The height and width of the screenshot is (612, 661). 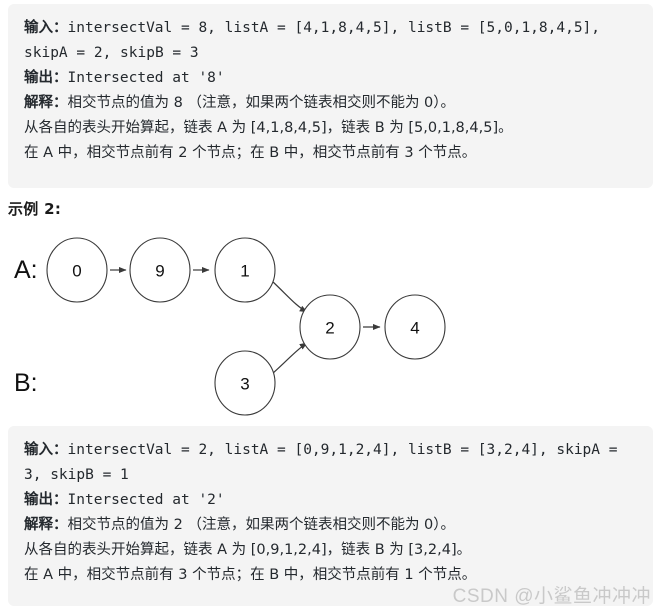 I want to click on node-value: 2, so click(x=329, y=328).